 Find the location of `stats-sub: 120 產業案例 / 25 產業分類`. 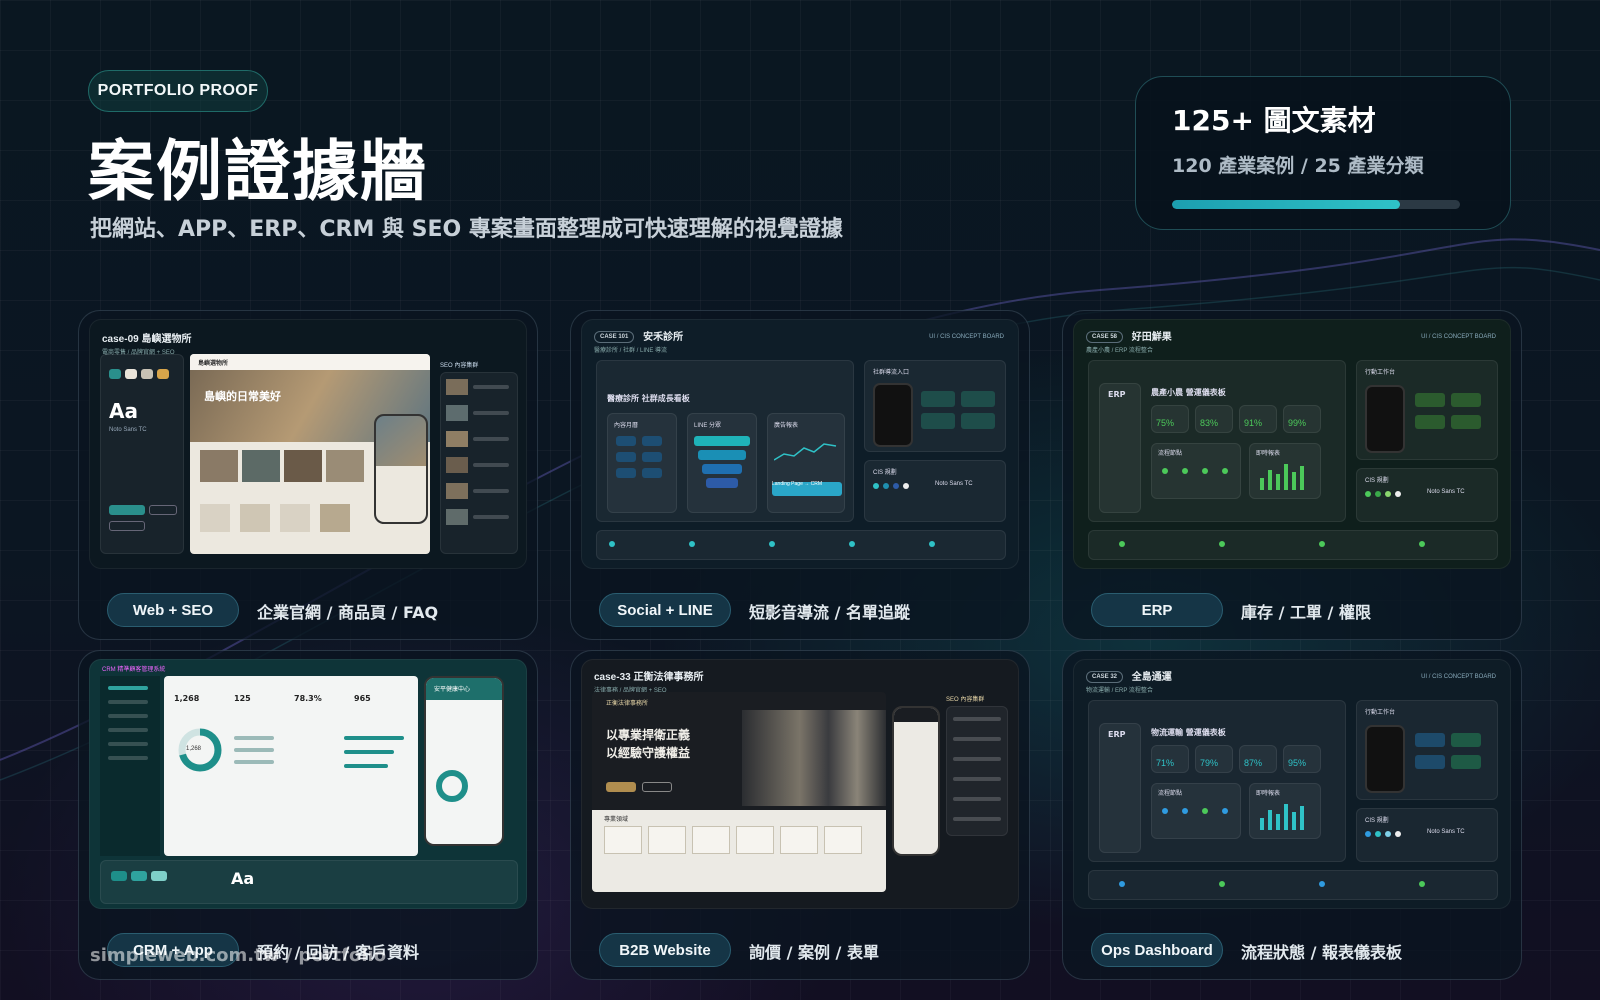

stats-sub: 120 產業案例 / 25 產業分類 is located at coordinates (1298, 166).